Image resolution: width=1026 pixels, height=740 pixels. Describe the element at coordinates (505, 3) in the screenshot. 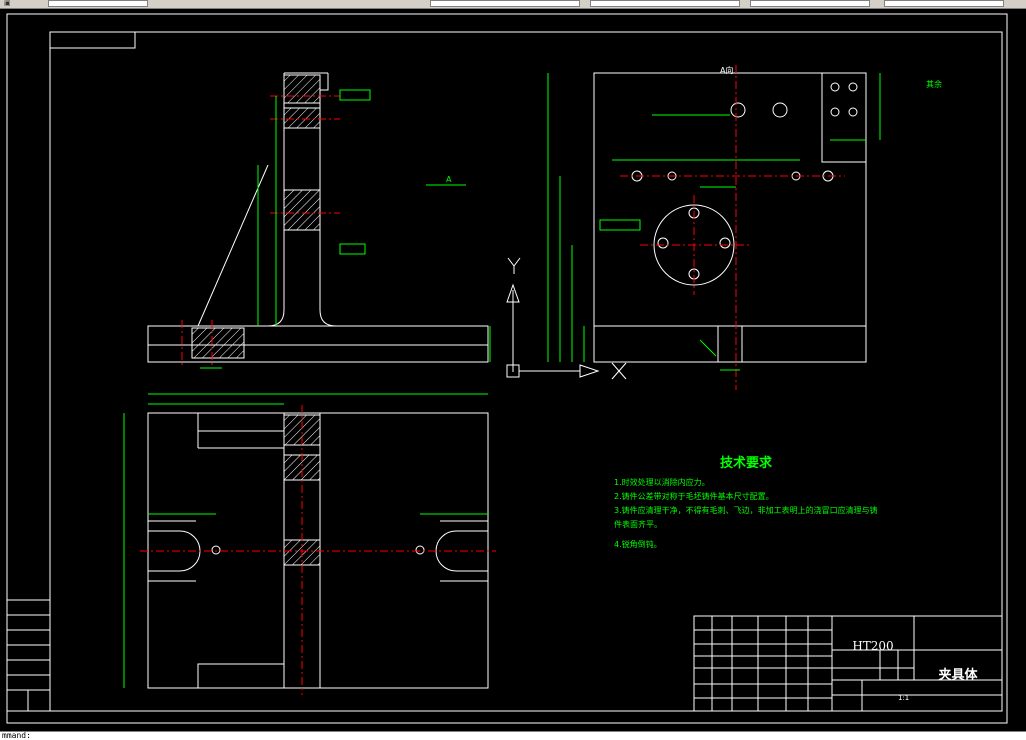

I see `toolbar-combo-style` at that location.